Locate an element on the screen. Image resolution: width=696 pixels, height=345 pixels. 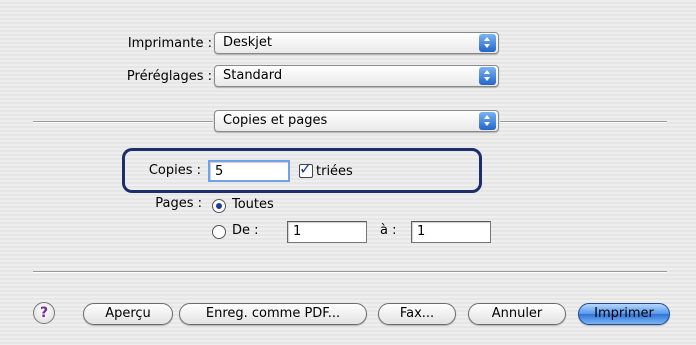
pages-to-field: 1 is located at coordinates (451, 232).